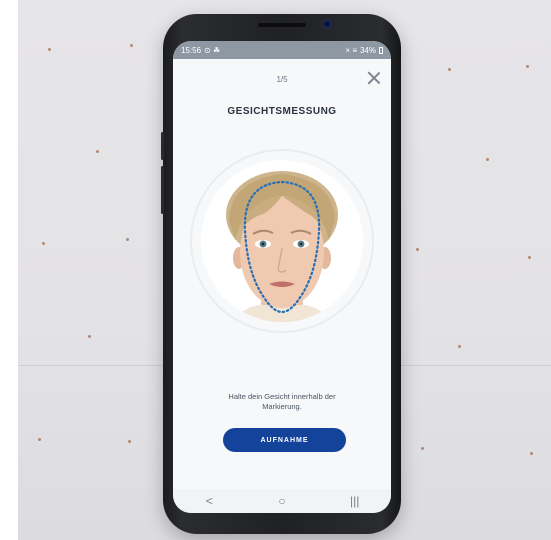 This screenshot has height=540, width=551. Describe the element at coordinates (282, 50) in the screenshot. I see `status-bar: 15:56 ⊙ ☘ × ≡ 34%` at that location.